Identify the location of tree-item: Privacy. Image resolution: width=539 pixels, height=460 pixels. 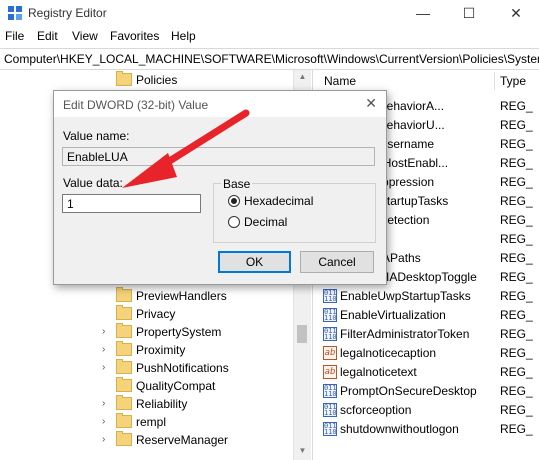
(150, 314).